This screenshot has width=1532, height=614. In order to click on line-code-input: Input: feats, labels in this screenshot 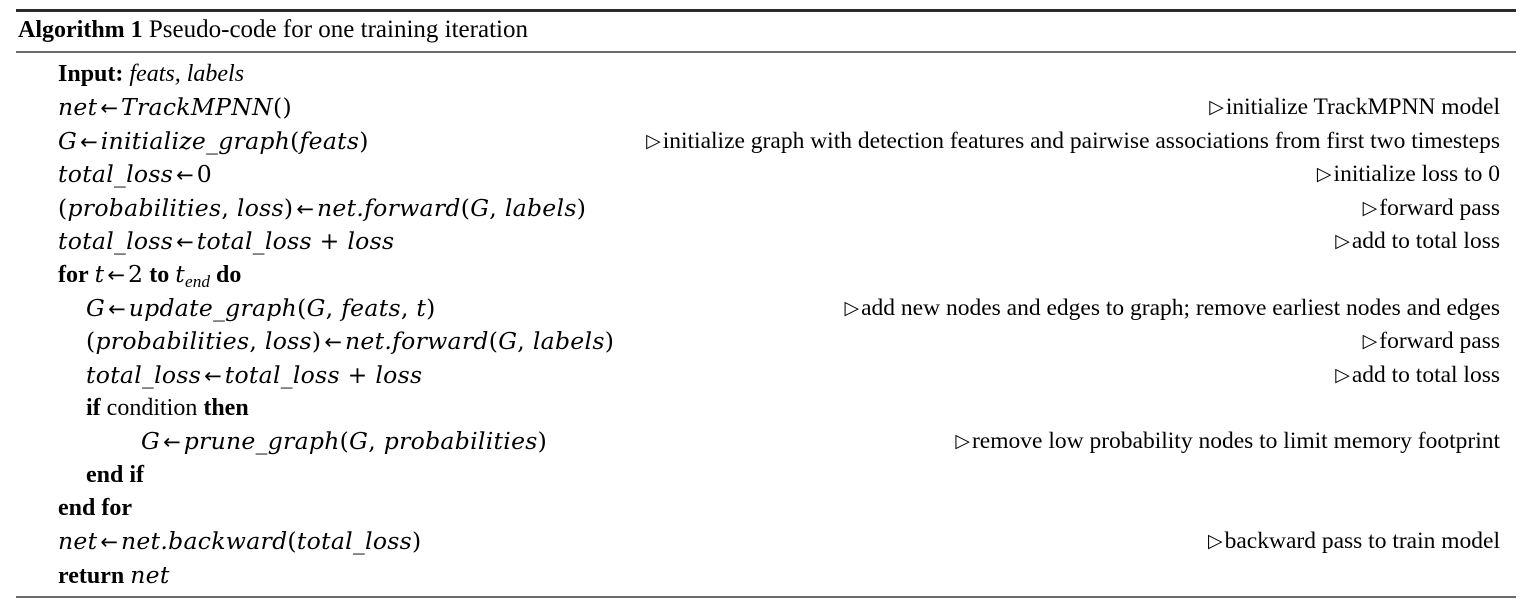, I will do `click(151, 74)`.